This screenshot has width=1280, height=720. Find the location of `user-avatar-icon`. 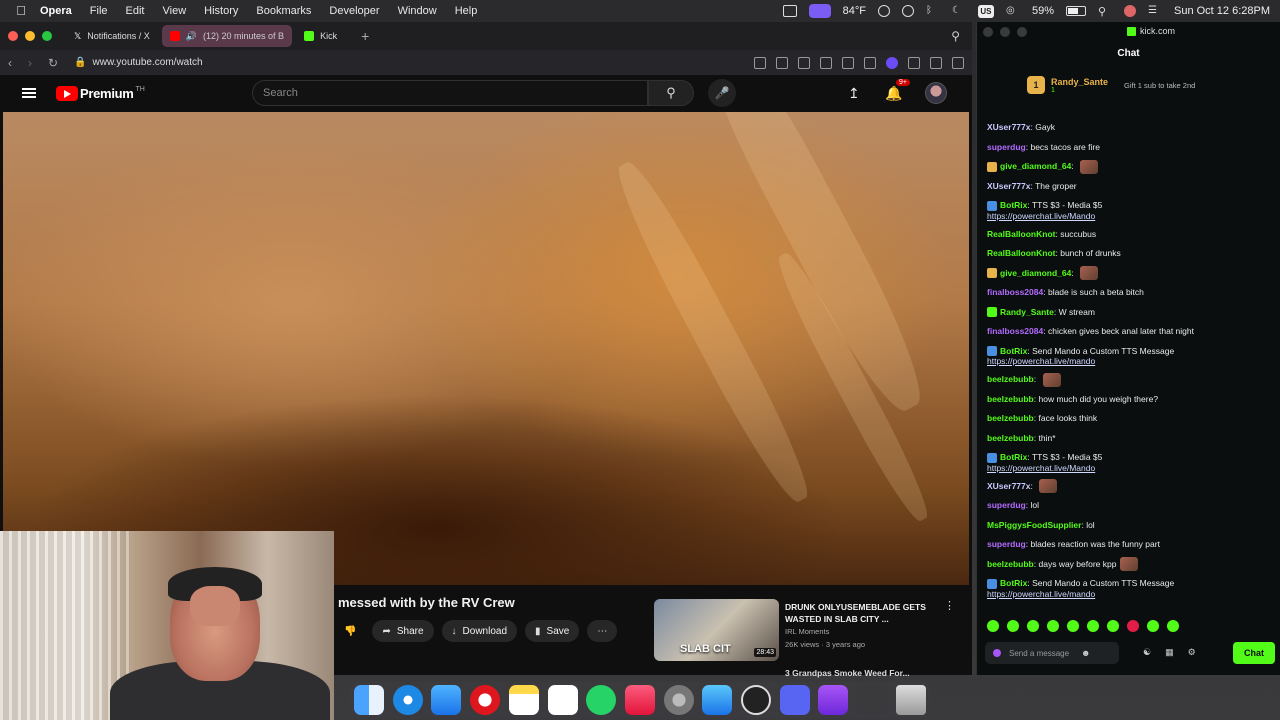

user-avatar-icon is located at coordinates (1130, 11).